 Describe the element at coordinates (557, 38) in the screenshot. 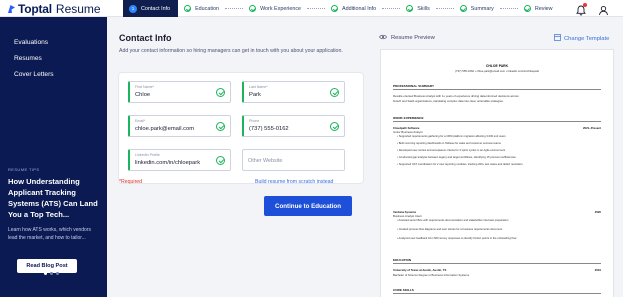

I see `template-icon` at that location.